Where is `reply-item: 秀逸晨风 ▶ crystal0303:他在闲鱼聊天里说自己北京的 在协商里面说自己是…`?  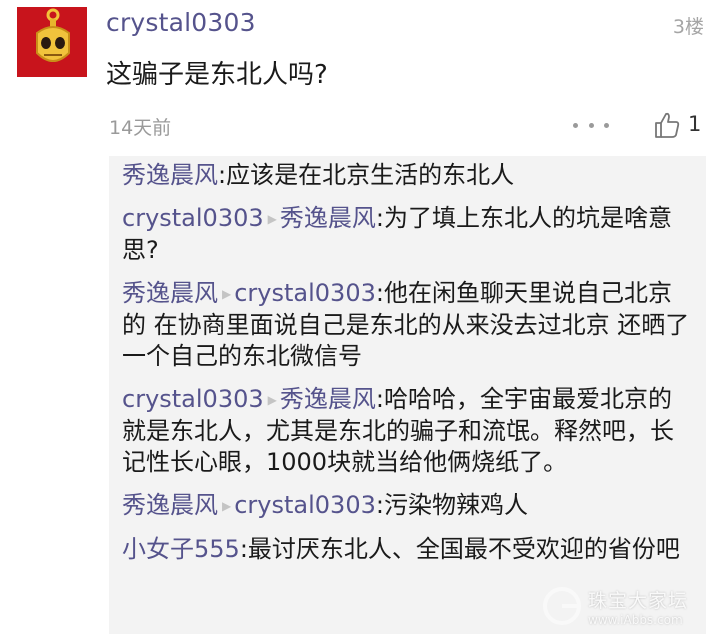 reply-item: 秀逸晨风 ▶ crystal0303:他在闲鱼聊天里说自己北京的 在协商里面说自己是… is located at coordinates (407, 325).